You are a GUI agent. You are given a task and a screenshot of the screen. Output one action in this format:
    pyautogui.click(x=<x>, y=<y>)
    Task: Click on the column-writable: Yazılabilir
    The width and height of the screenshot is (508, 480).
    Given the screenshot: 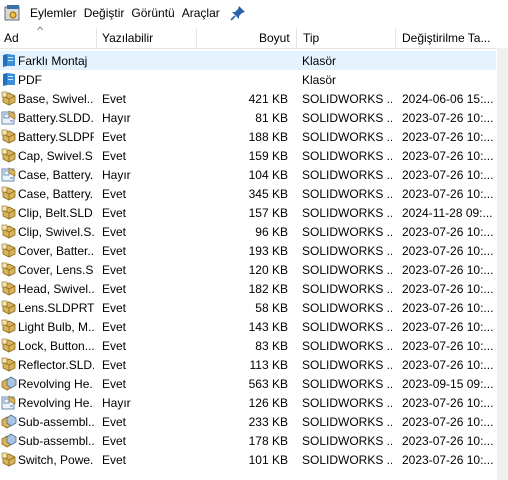 What is the action you would take?
    pyautogui.click(x=127, y=38)
    